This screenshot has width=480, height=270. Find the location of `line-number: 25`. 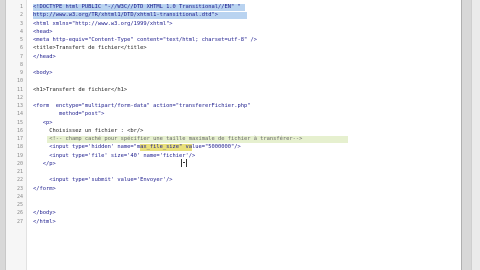

line-number: 25 is located at coordinates (19, 205).